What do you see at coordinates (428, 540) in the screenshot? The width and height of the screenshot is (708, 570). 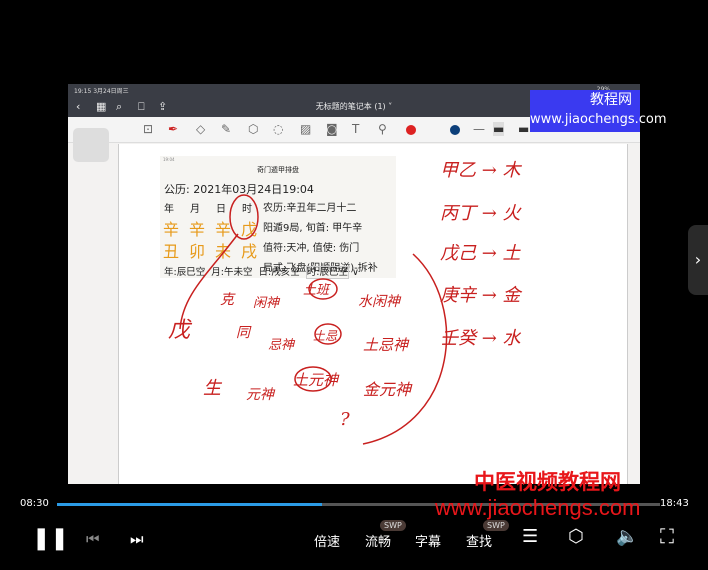 I see `subtitle-button: 字幕` at bounding box center [428, 540].